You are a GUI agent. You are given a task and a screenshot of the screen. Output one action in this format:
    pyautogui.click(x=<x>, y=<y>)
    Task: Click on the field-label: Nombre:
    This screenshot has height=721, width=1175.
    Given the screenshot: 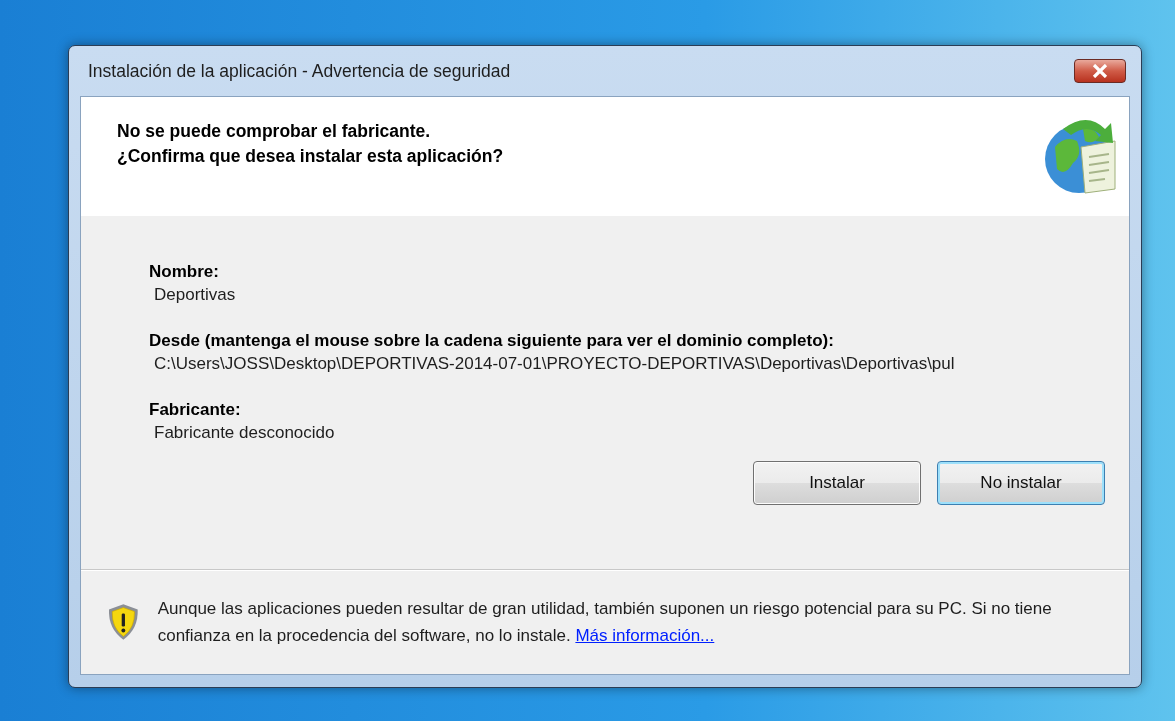 What is the action you would take?
    pyautogui.click(x=184, y=272)
    